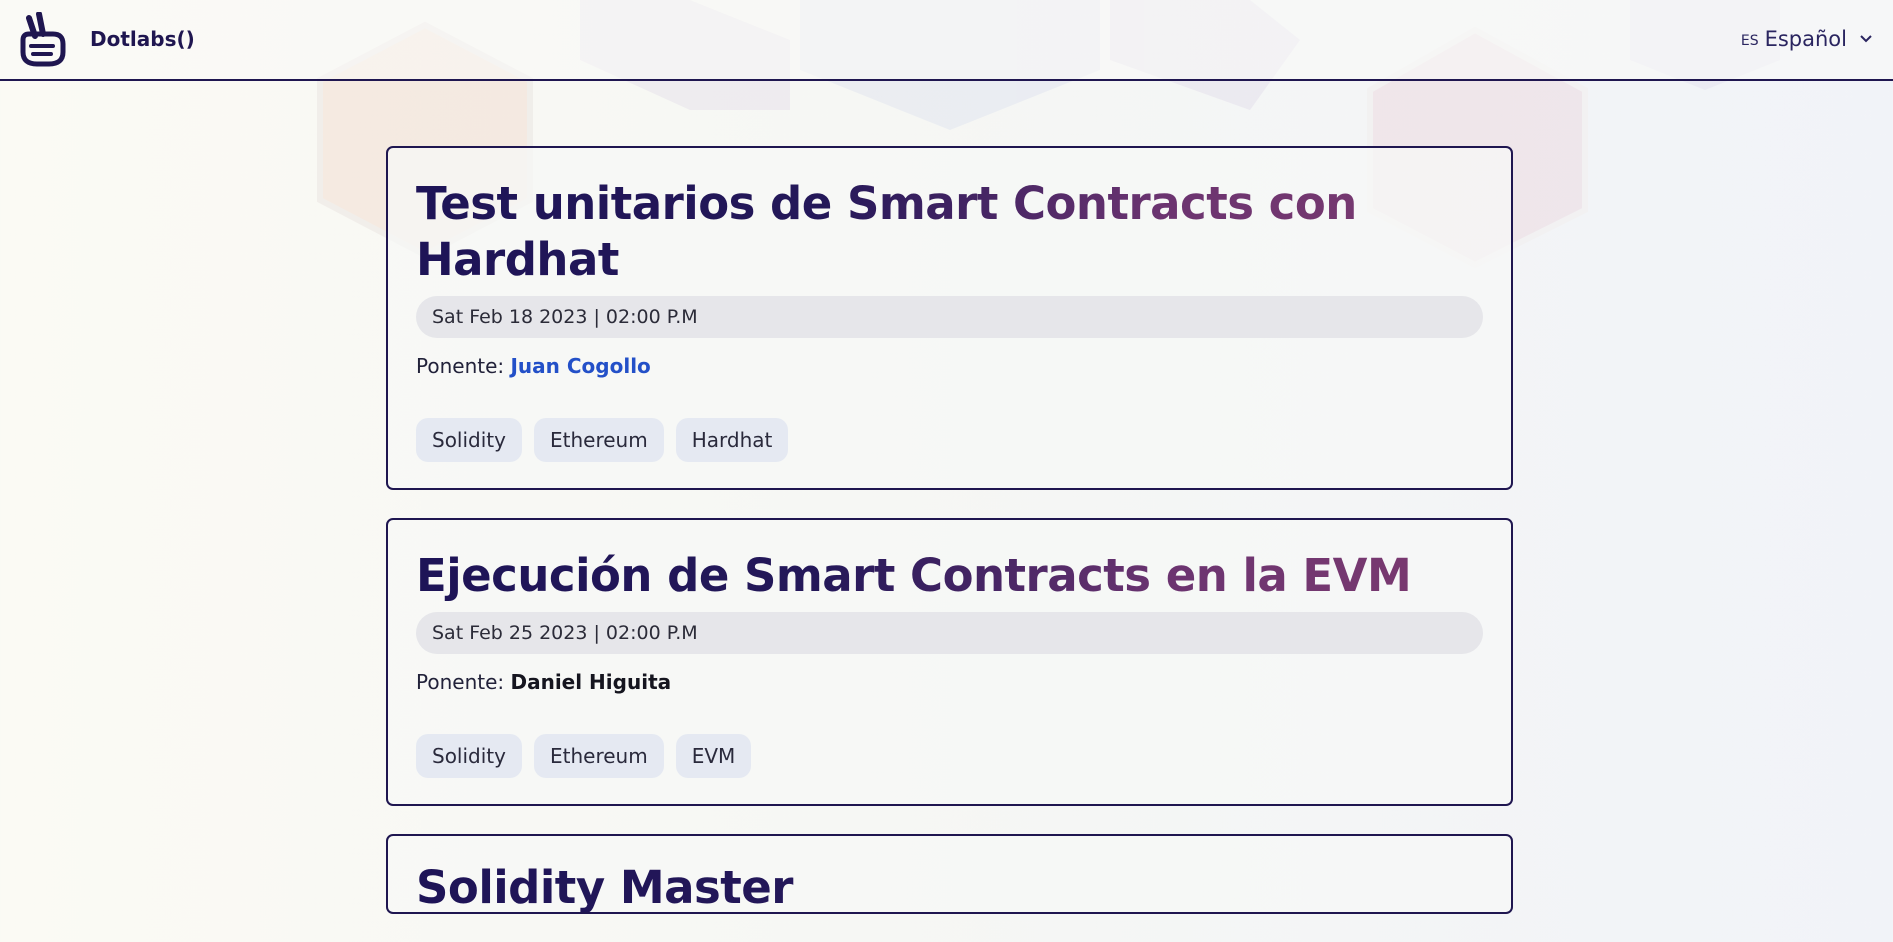 This screenshot has height=942, width=1893. Describe the element at coordinates (949, 366) in the screenshot. I see `event-speaker: Ponente: Juan Cogollo` at that location.